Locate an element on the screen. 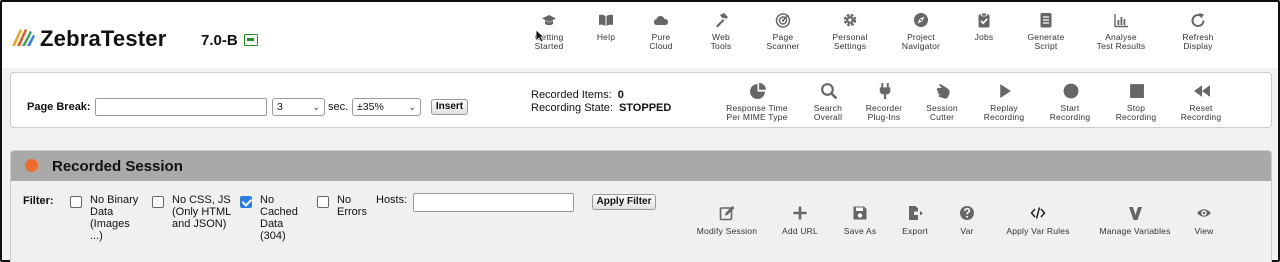  filter-label-text: No Binary Data (Images...) is located at coordinates (114, 218).